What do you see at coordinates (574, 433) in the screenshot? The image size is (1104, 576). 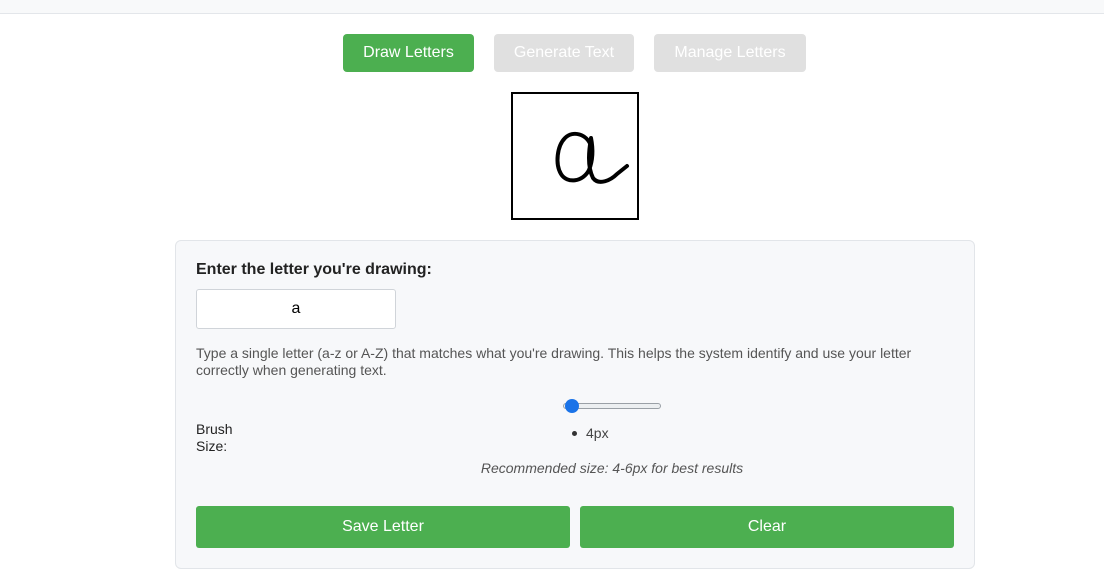 I see `bullet-icon` at bounding box center [574, 433].